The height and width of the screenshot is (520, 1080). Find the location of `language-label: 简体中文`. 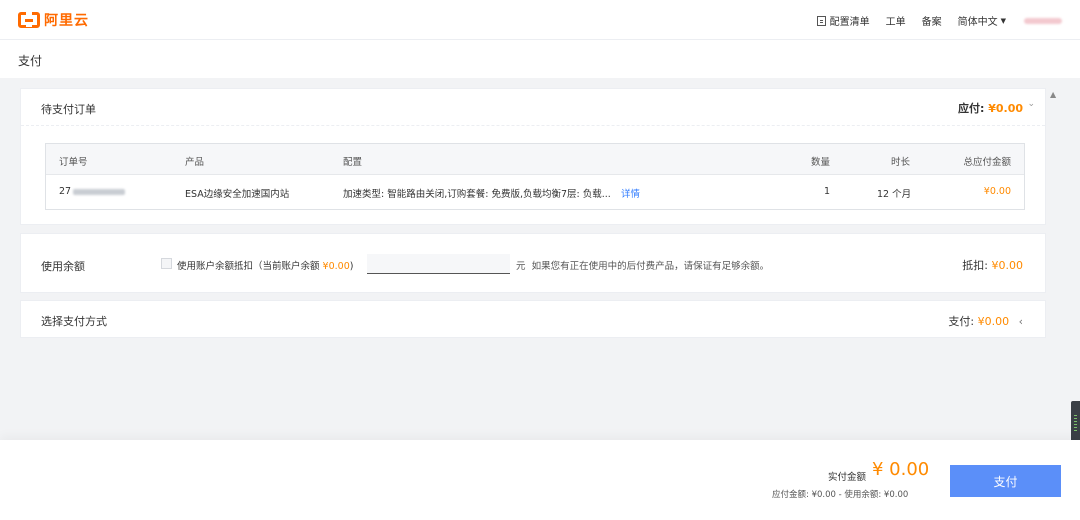

language-label: 简体中文 is located at coordinates (977, 22).